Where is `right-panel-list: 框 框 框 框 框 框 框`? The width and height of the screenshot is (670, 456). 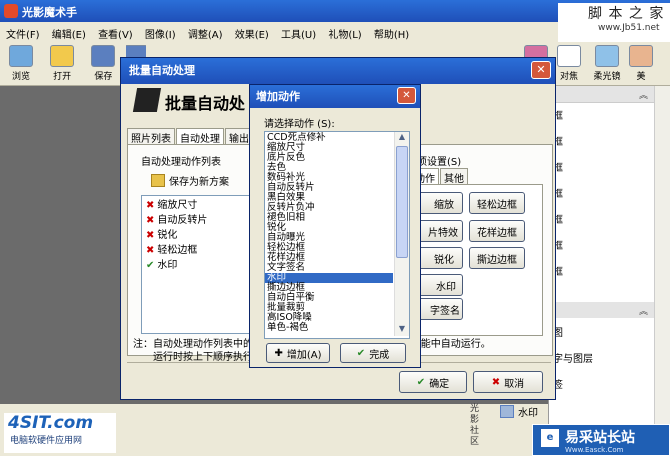 right-panel-list: 框 框 框 框 框 框 框 is located at coordinates (609, 197).